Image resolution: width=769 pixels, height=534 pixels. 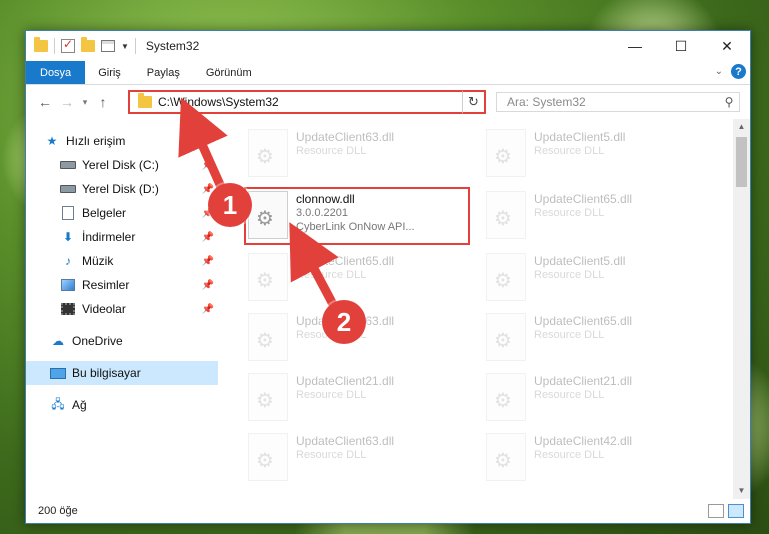 I want to click on sidebar-item-local-disk-d: Yerel Disk (D:) 📌, so click(x=122, y=189).